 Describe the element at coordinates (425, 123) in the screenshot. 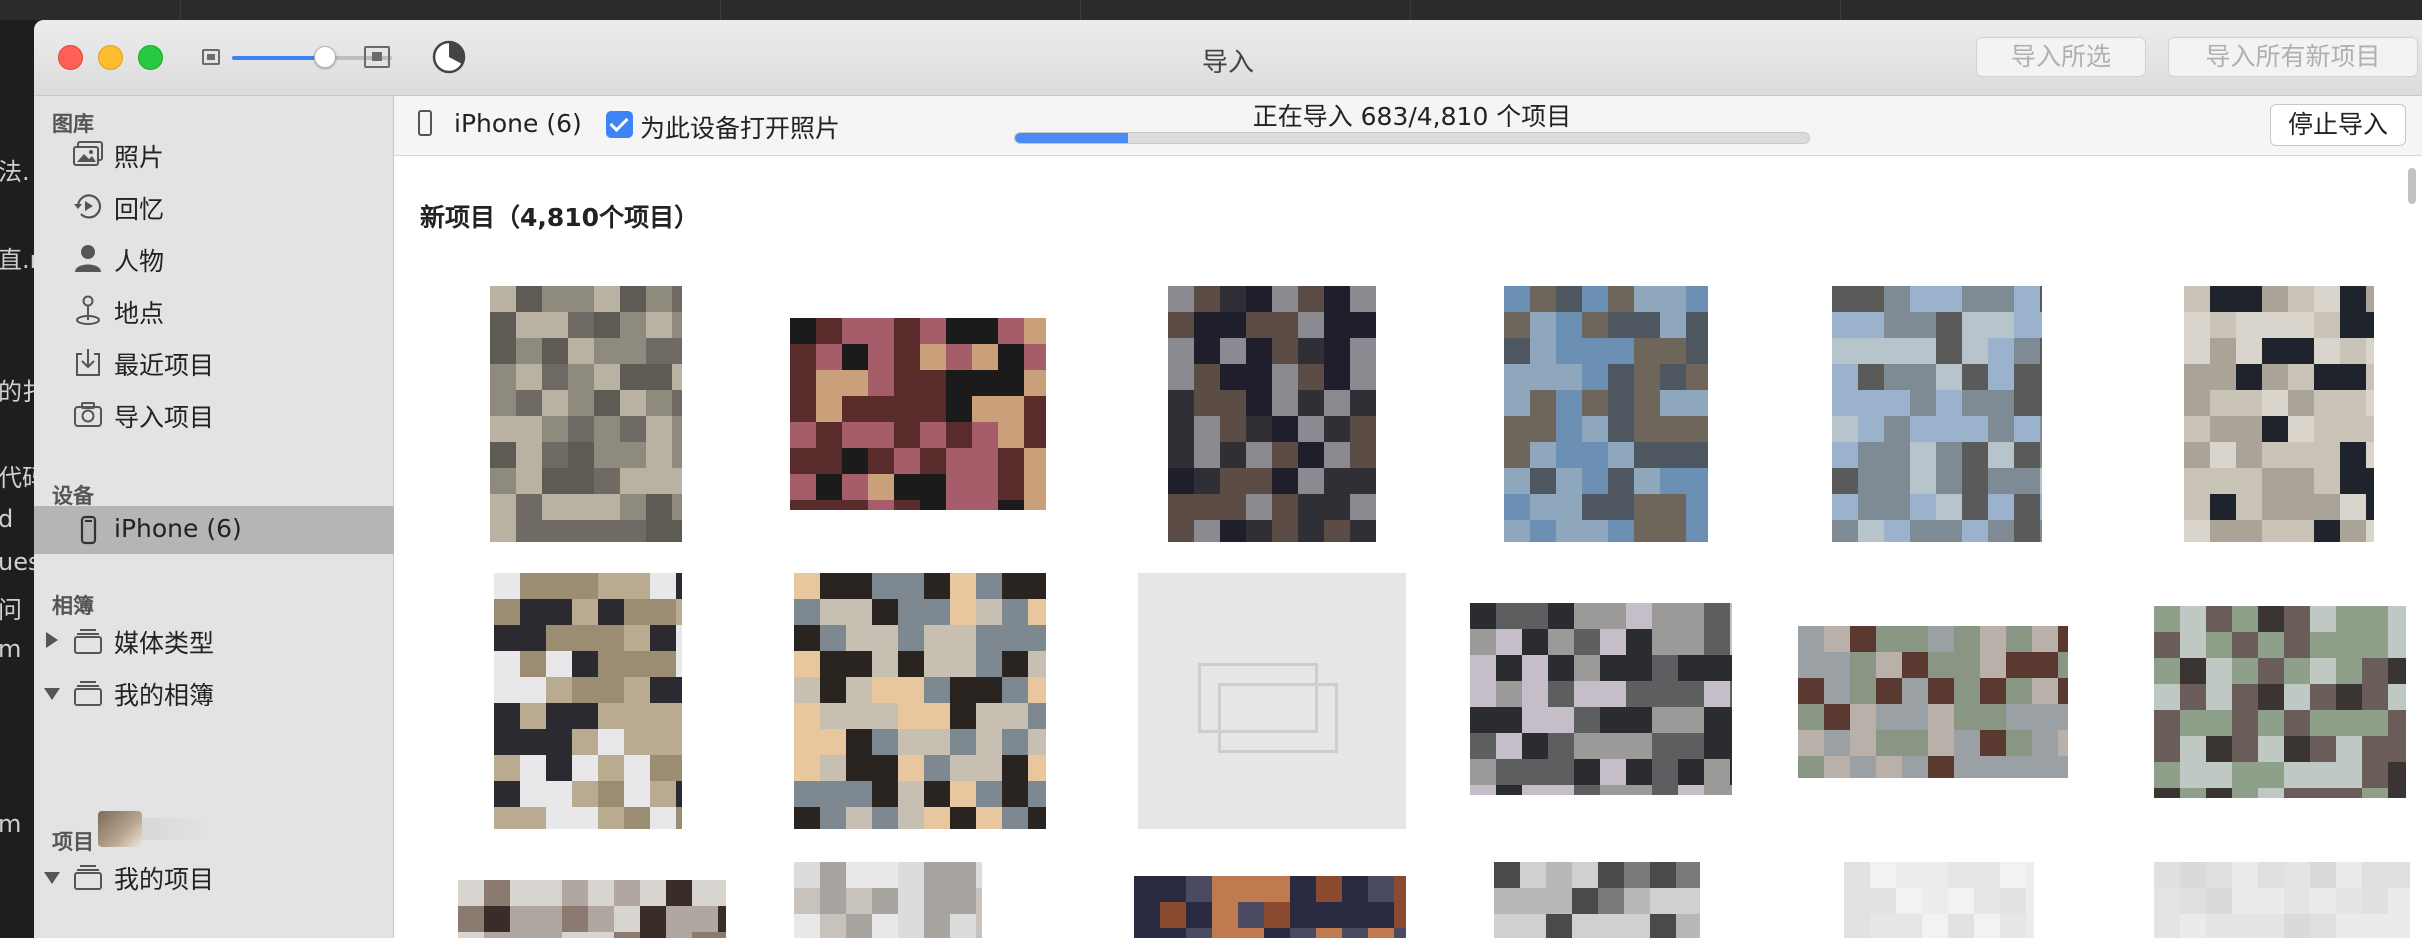

I see `iphone-icon` at that location.